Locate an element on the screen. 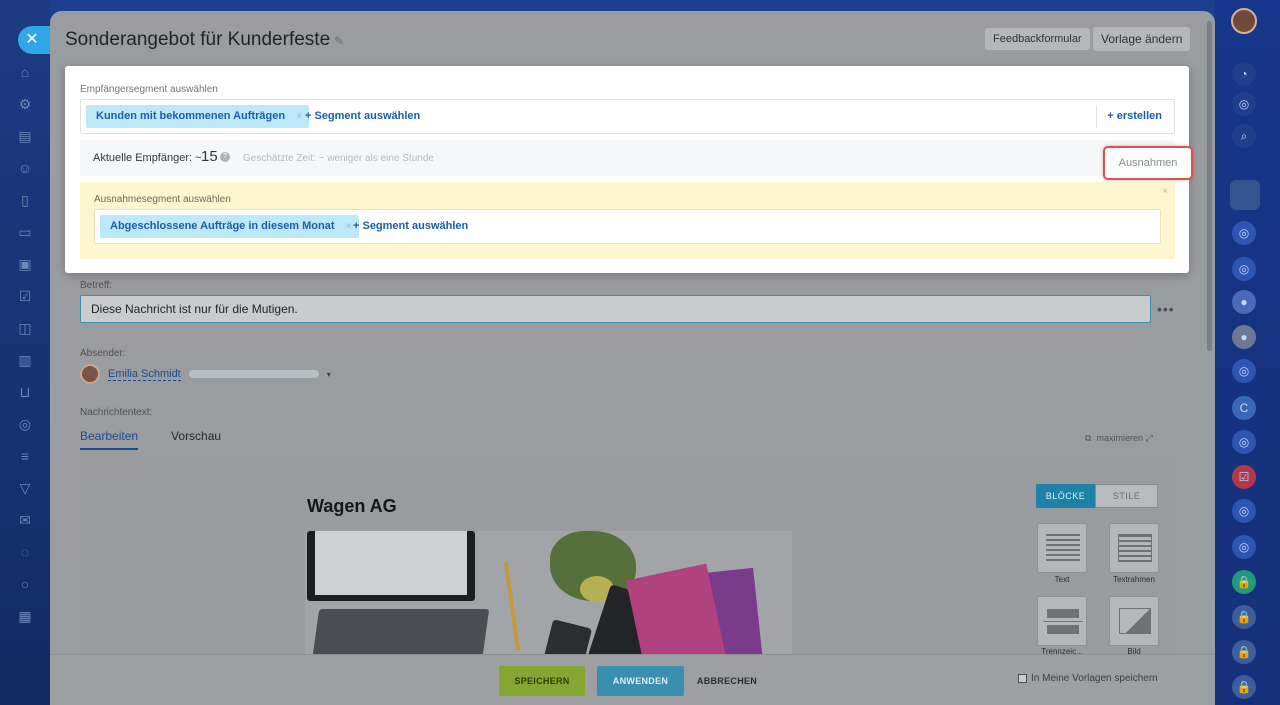 Image resolution: width=1280 pixels, height=705 pixels. sender-avatar is located at coordinates (90, 374).